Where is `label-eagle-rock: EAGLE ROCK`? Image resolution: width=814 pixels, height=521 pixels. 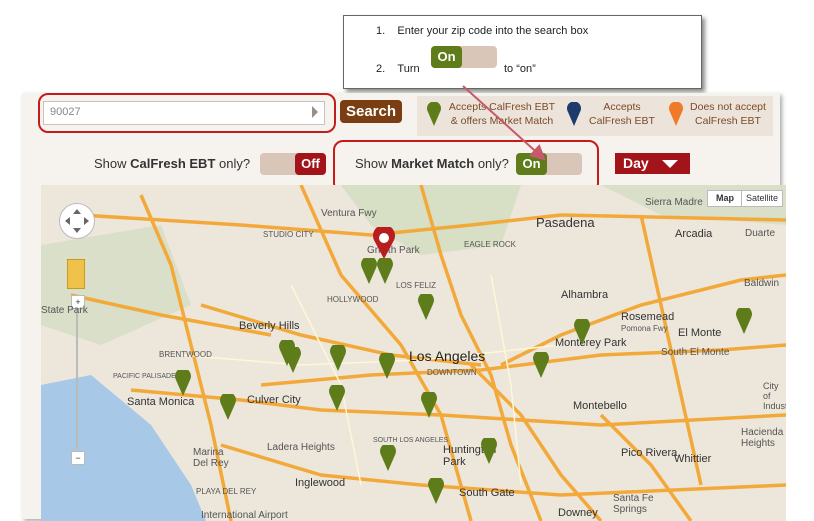 label-eagle-rock: EAGLE ROCK is located at coordinates (490, 244).